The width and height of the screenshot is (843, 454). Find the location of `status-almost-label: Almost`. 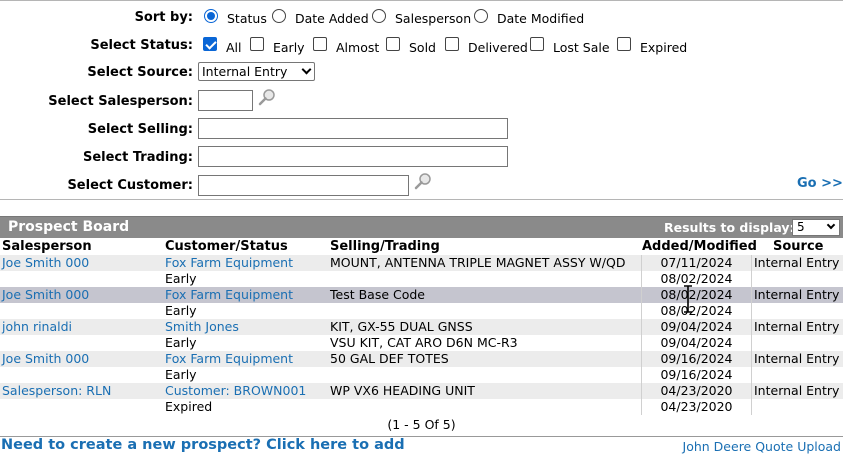

status-almost-label: Almost is located at coordinates (358, 47).